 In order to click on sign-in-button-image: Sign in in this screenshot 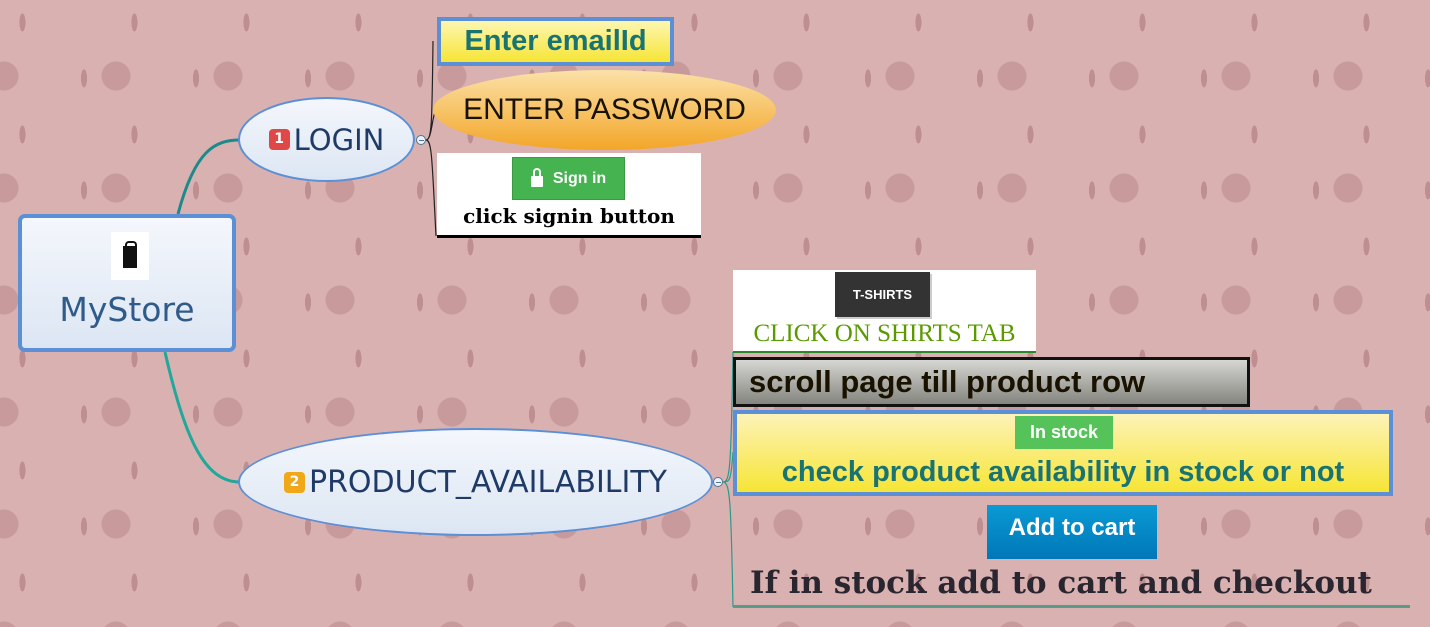, I will do `click(568, 178)`.